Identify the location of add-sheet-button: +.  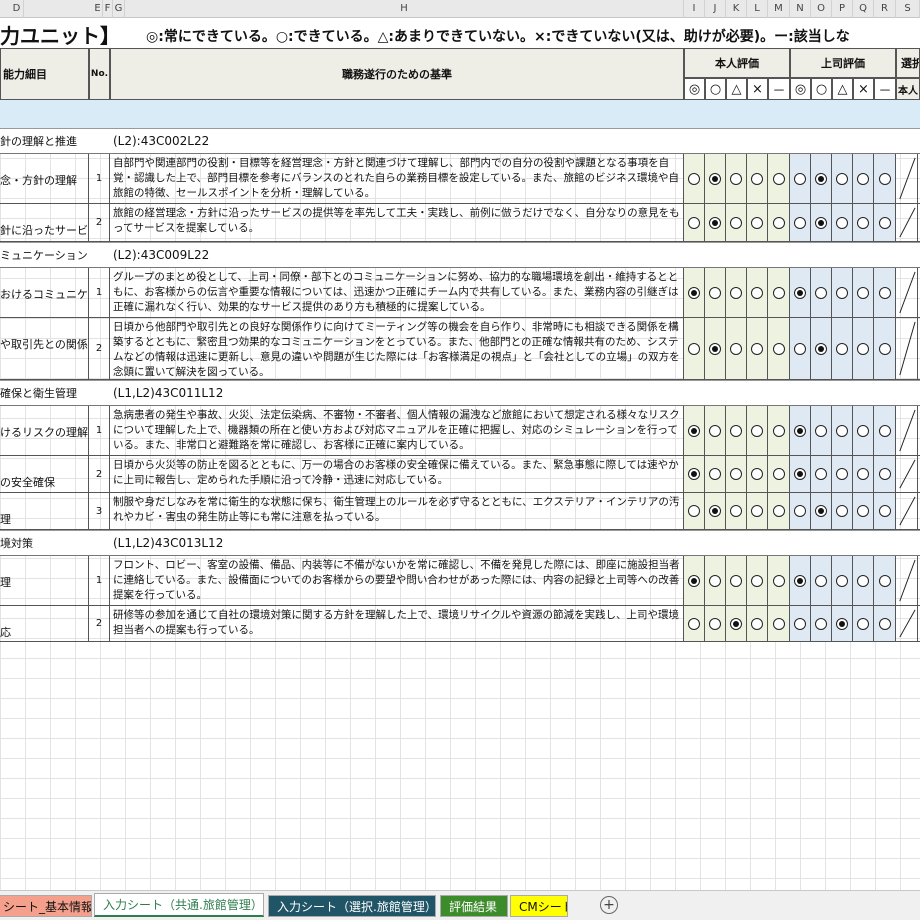
(609, 905).